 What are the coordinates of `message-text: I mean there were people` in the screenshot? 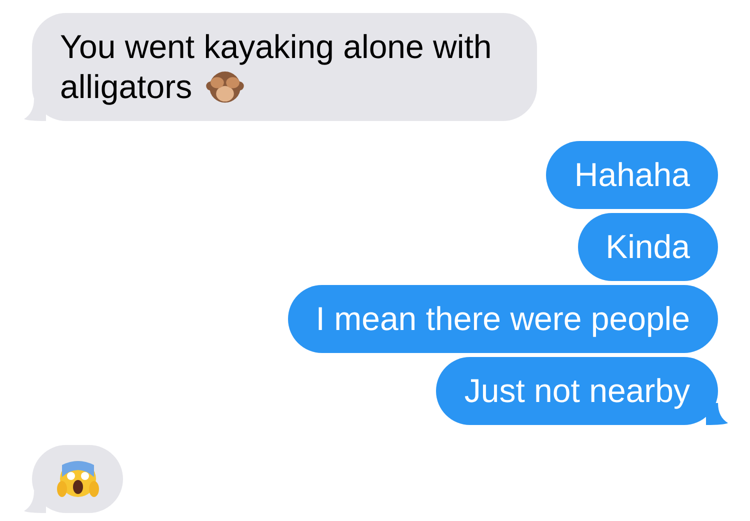 It's located at (503, 319).